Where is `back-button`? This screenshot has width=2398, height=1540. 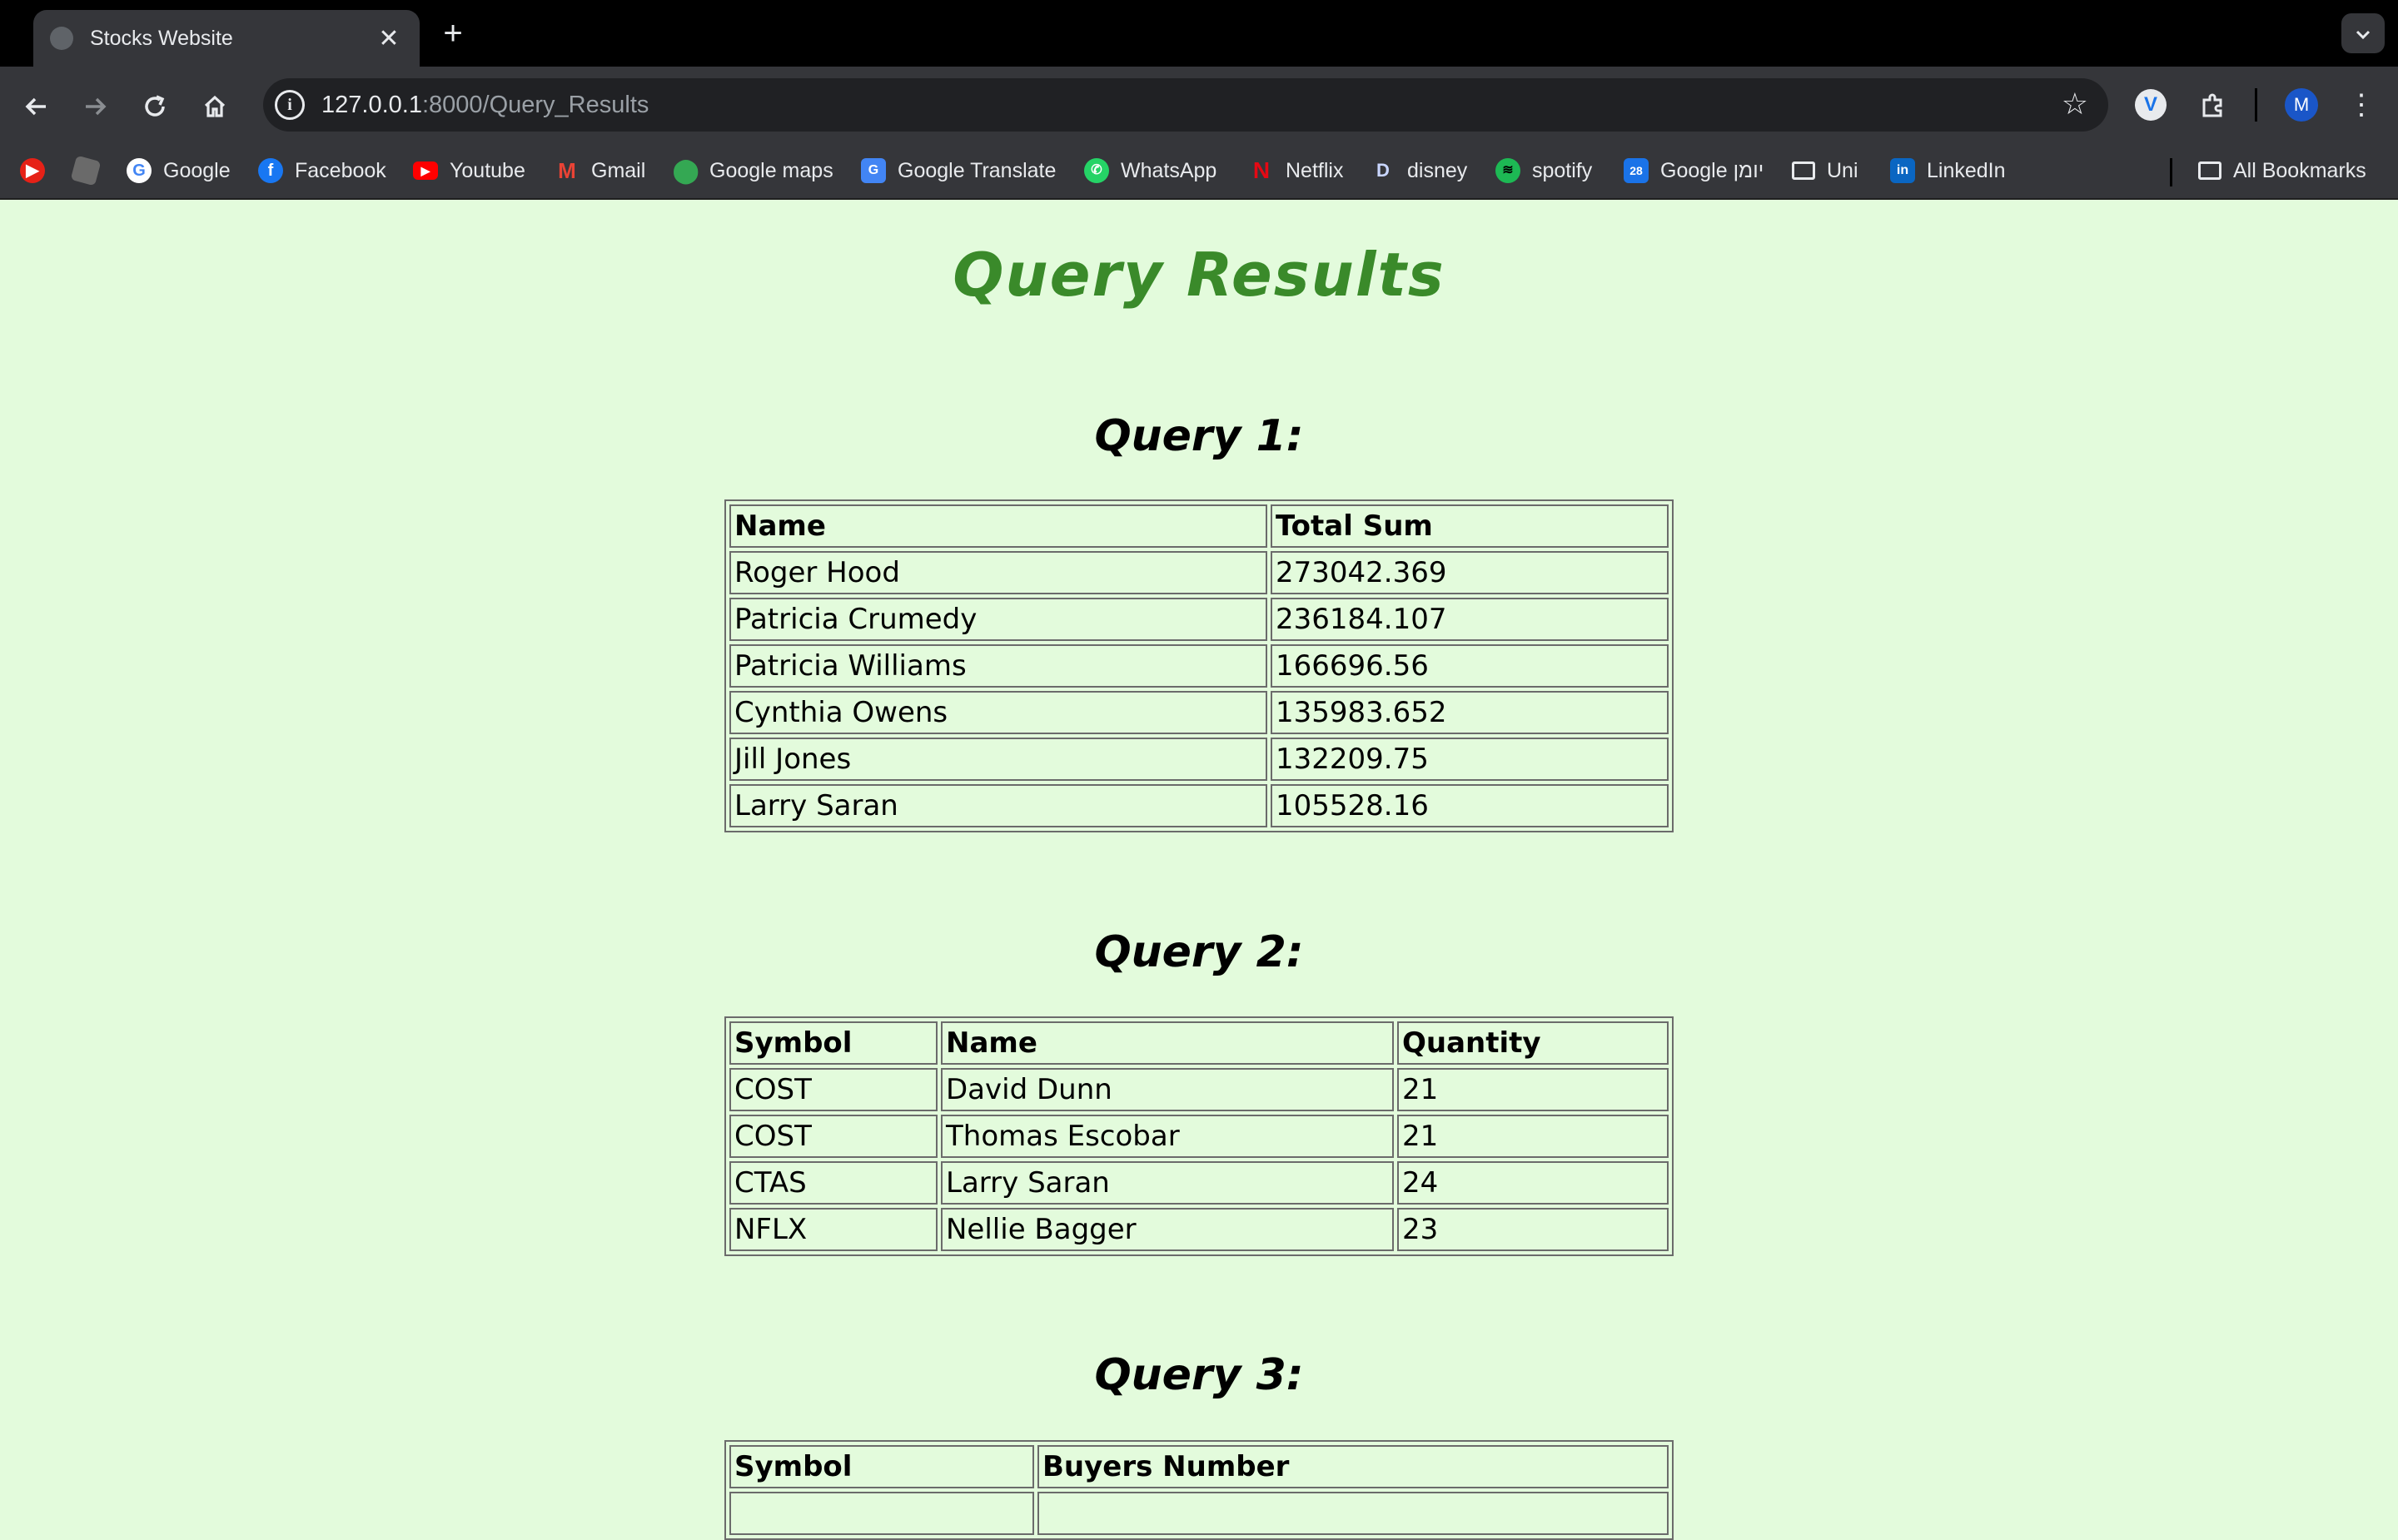
back-button is located at coordinates (36, 105).